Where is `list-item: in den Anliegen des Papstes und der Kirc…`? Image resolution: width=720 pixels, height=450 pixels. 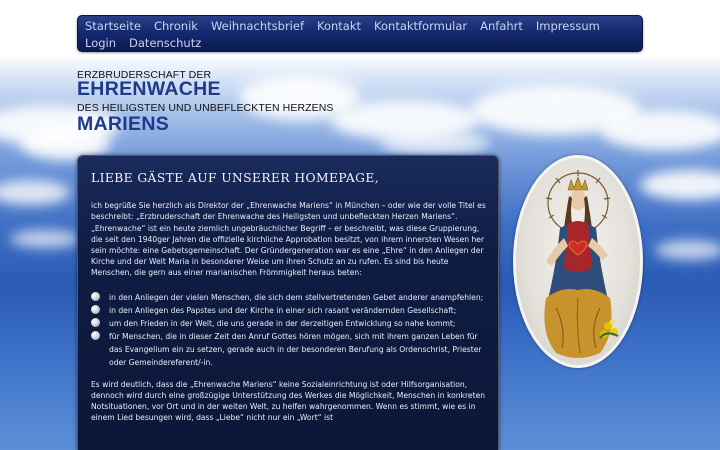
list-item: in den Anliegen des Papstes und der Kirc… is located at coordinates (288, 310).